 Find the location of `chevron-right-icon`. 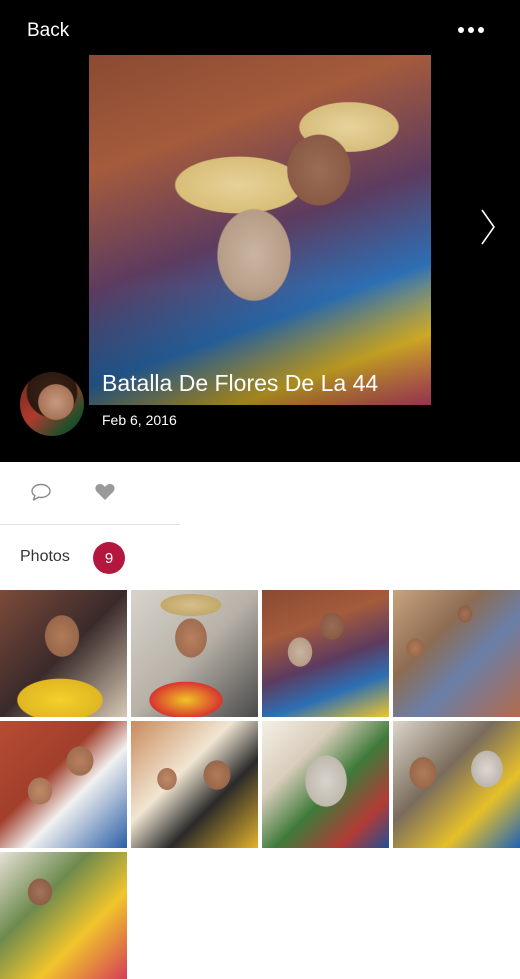

chevron-right-icon is located at coordinates (488, 227).